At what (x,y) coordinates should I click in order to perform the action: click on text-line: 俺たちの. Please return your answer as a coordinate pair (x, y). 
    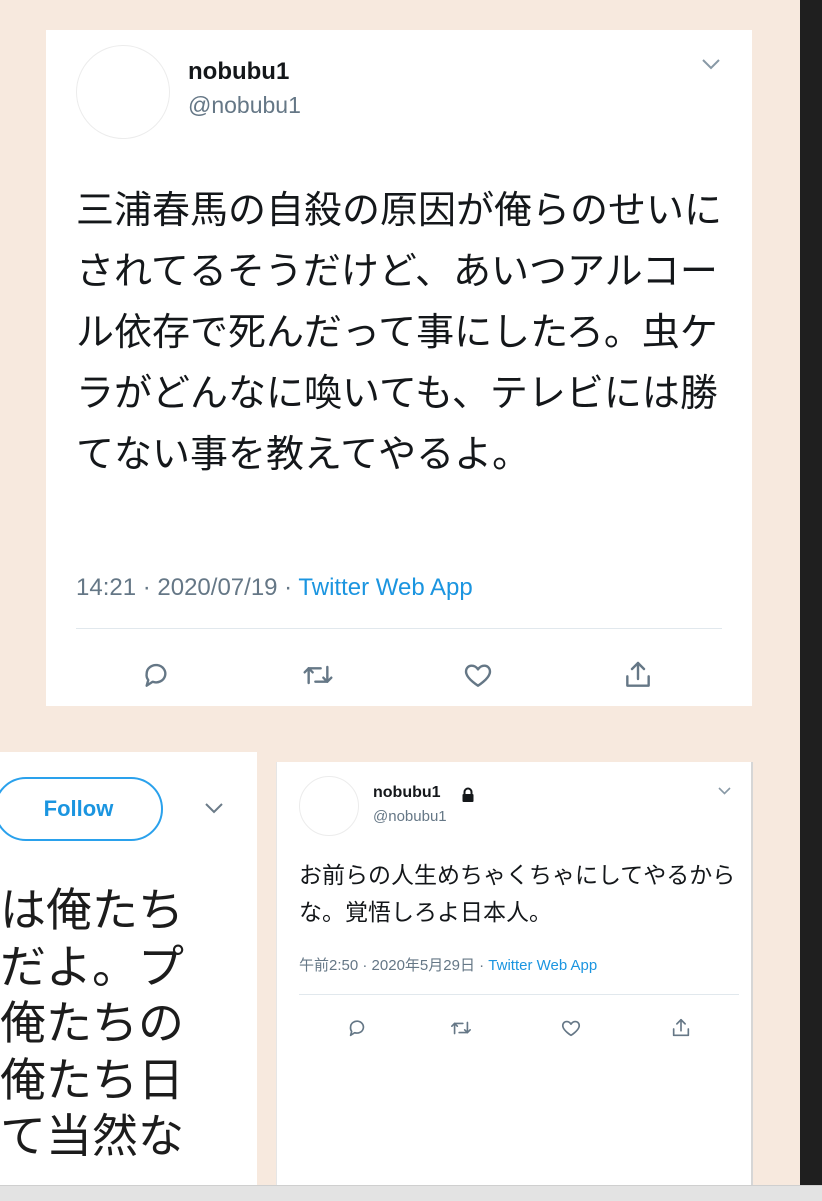
    Looking at the image, I should click on (92, 1023).